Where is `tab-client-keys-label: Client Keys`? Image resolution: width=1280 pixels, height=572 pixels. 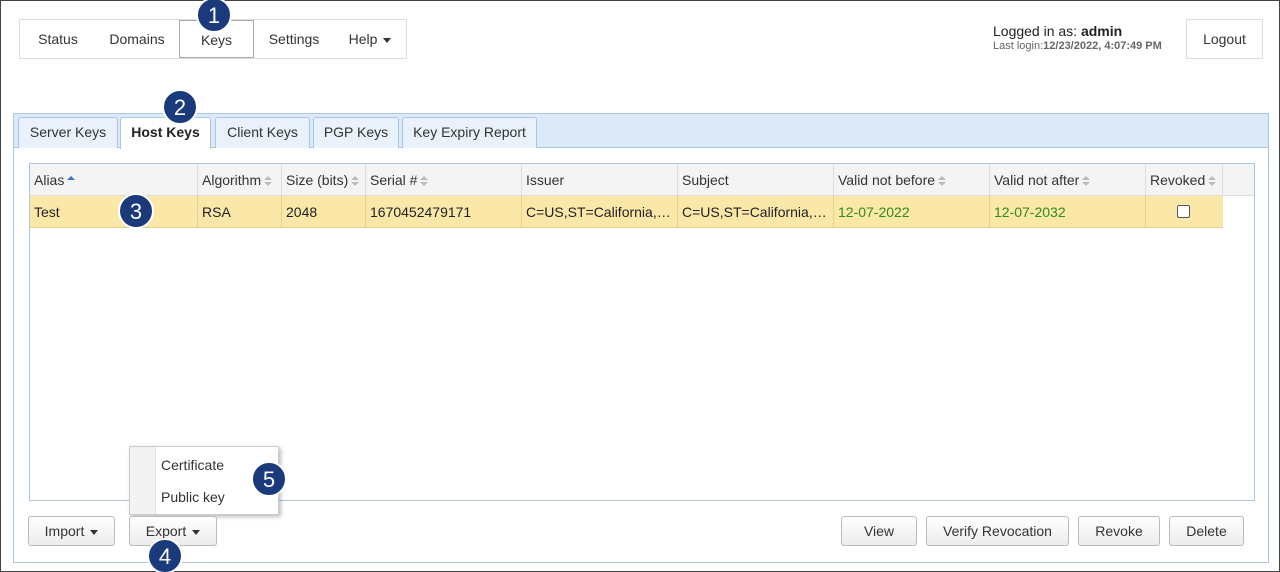
tab-client-keys-label: Client Keys is located at coordinates (262, 132).